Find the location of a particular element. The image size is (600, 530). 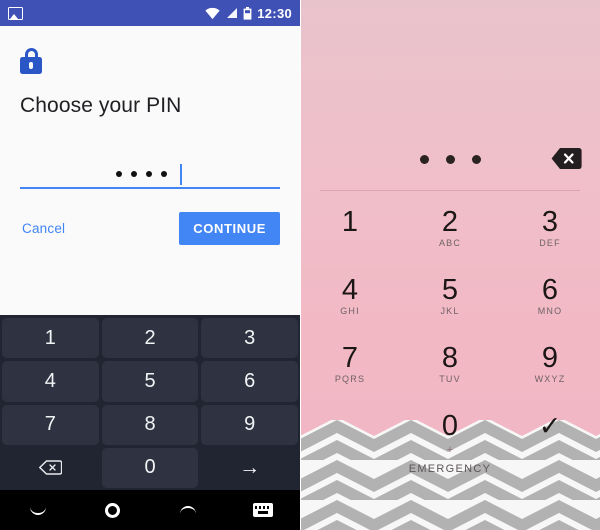

key-1: 1 is located at coordinates (50, 338).